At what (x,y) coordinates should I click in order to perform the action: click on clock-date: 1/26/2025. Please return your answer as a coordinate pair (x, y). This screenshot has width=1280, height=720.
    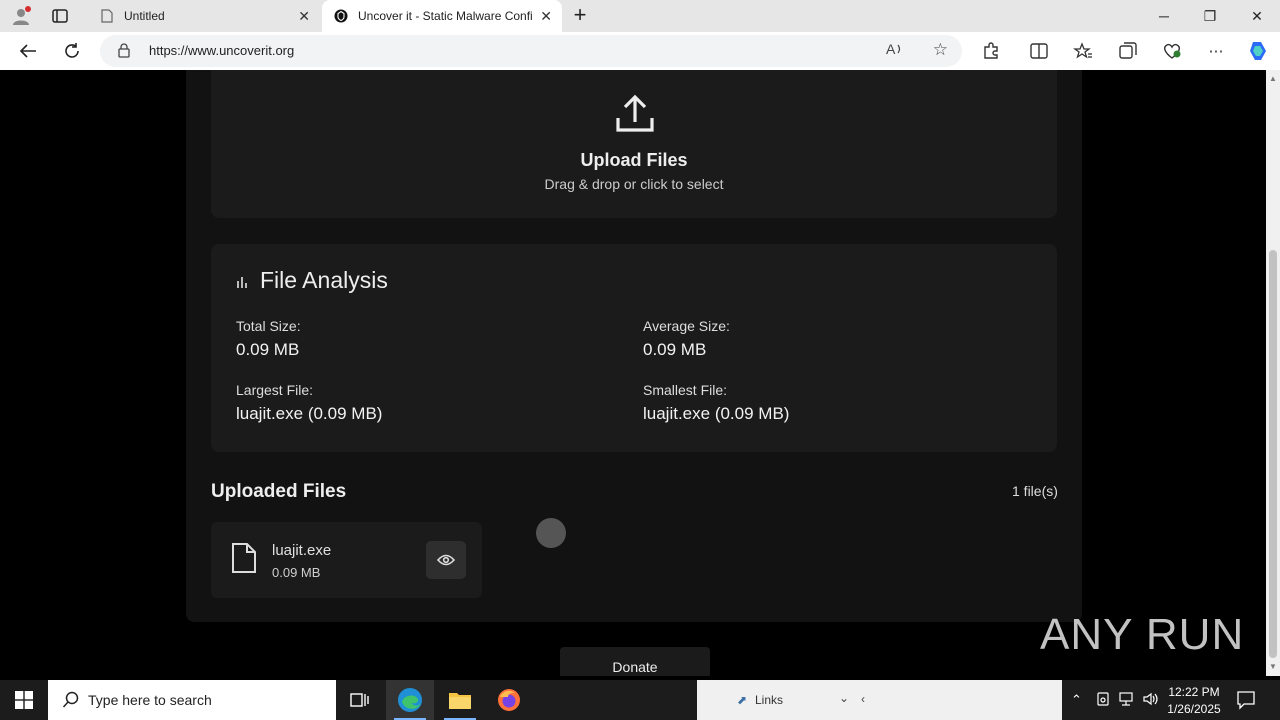
    Looking at the image, I should click on (1194, 709).